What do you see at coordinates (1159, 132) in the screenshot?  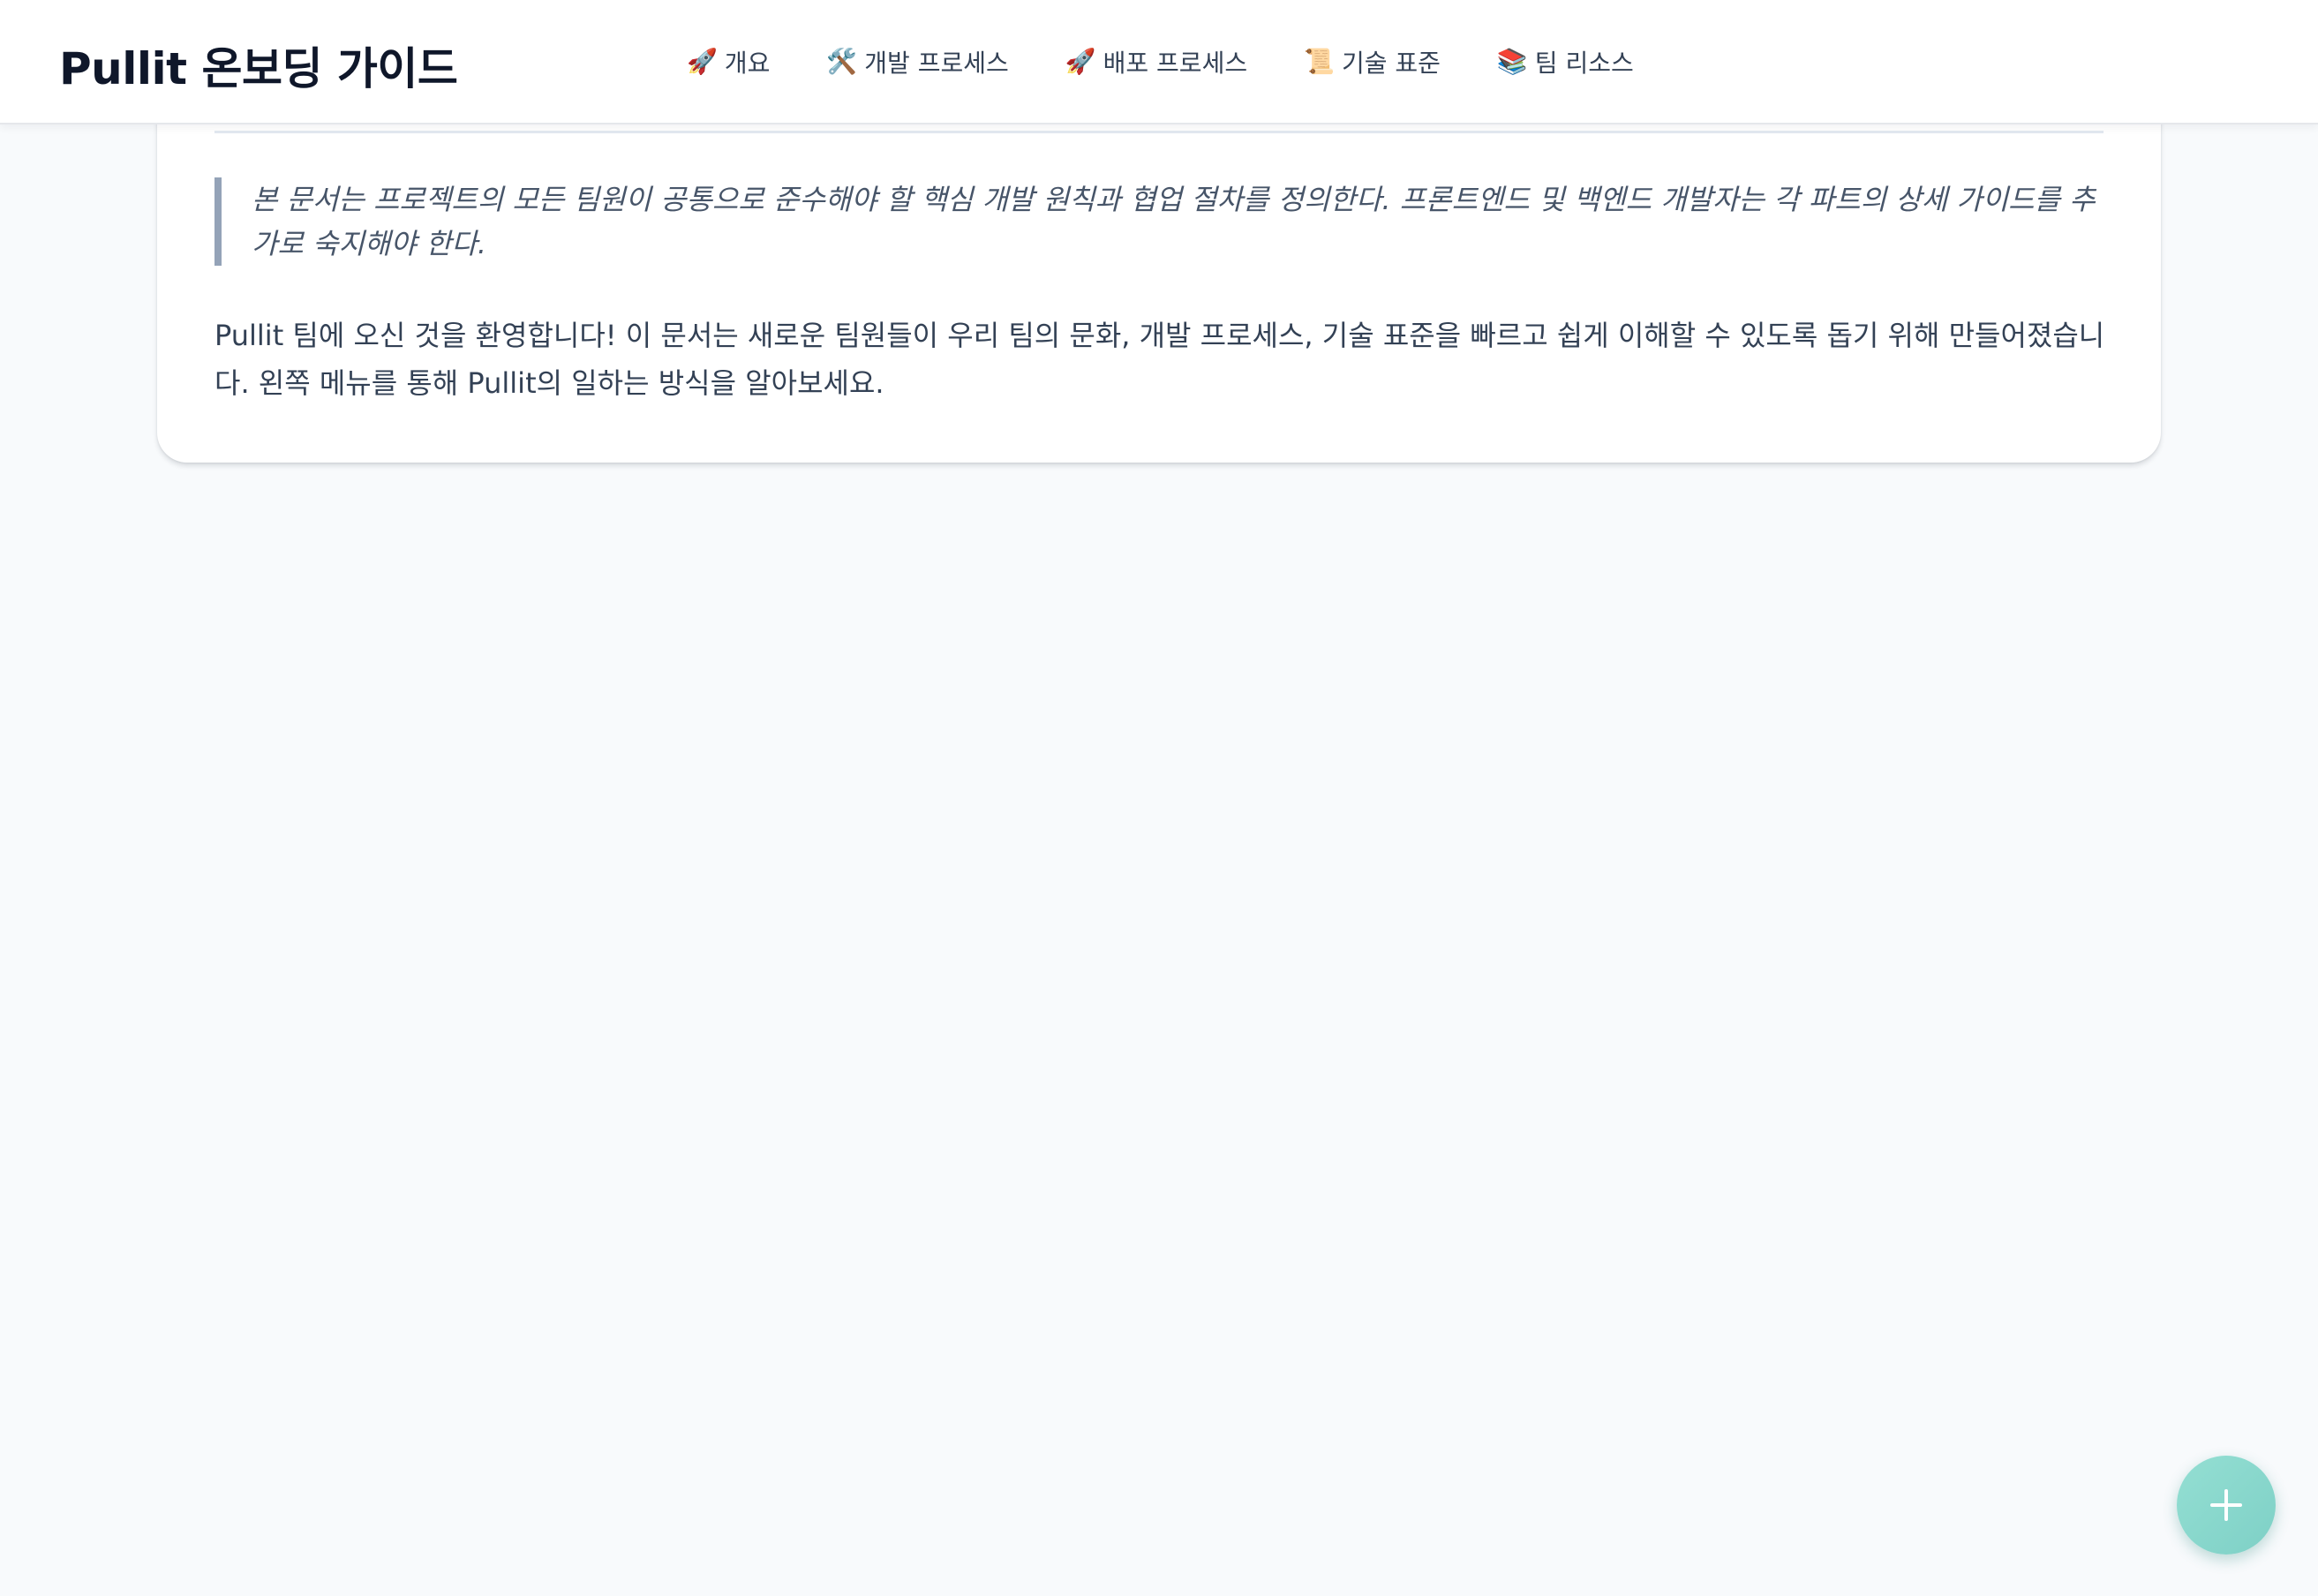 I see `section-divider` at bounding box center [1159, 132].